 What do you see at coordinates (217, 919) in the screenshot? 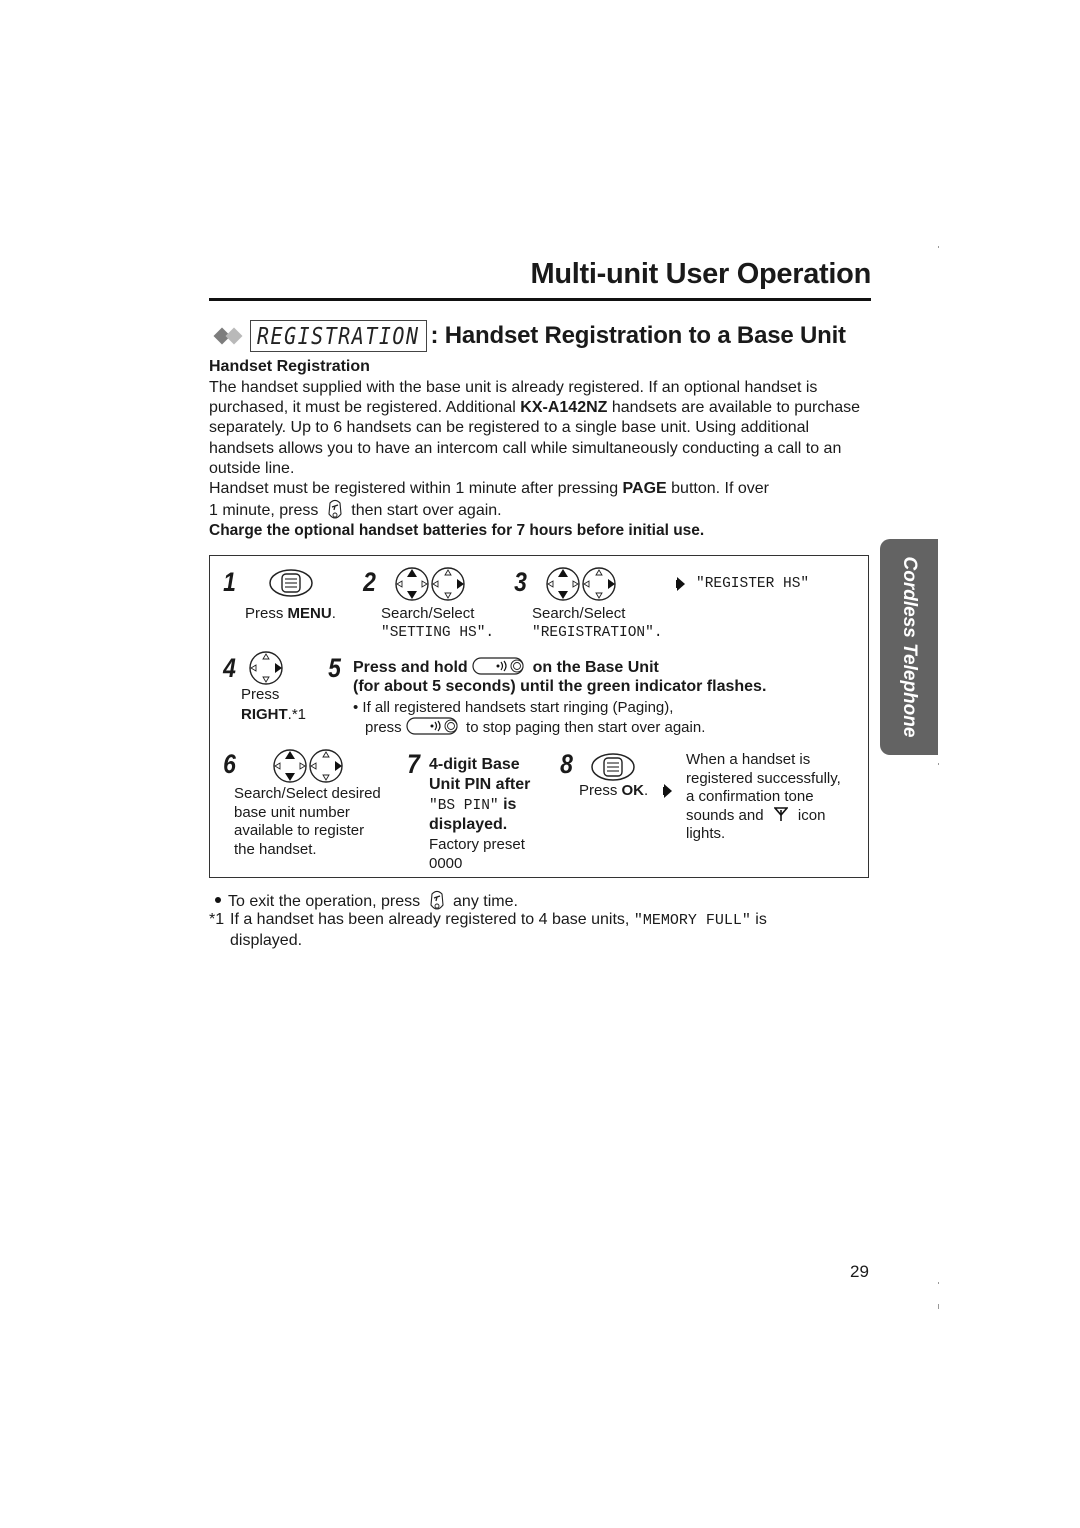
I see `footnote-marker: *1` at bounding box center [217, 919].